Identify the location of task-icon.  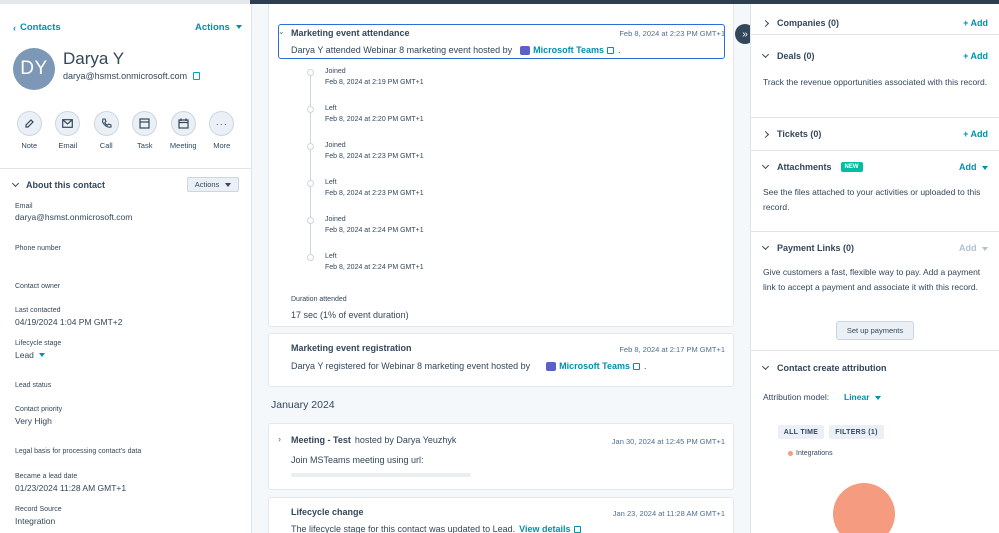
(145, 123).